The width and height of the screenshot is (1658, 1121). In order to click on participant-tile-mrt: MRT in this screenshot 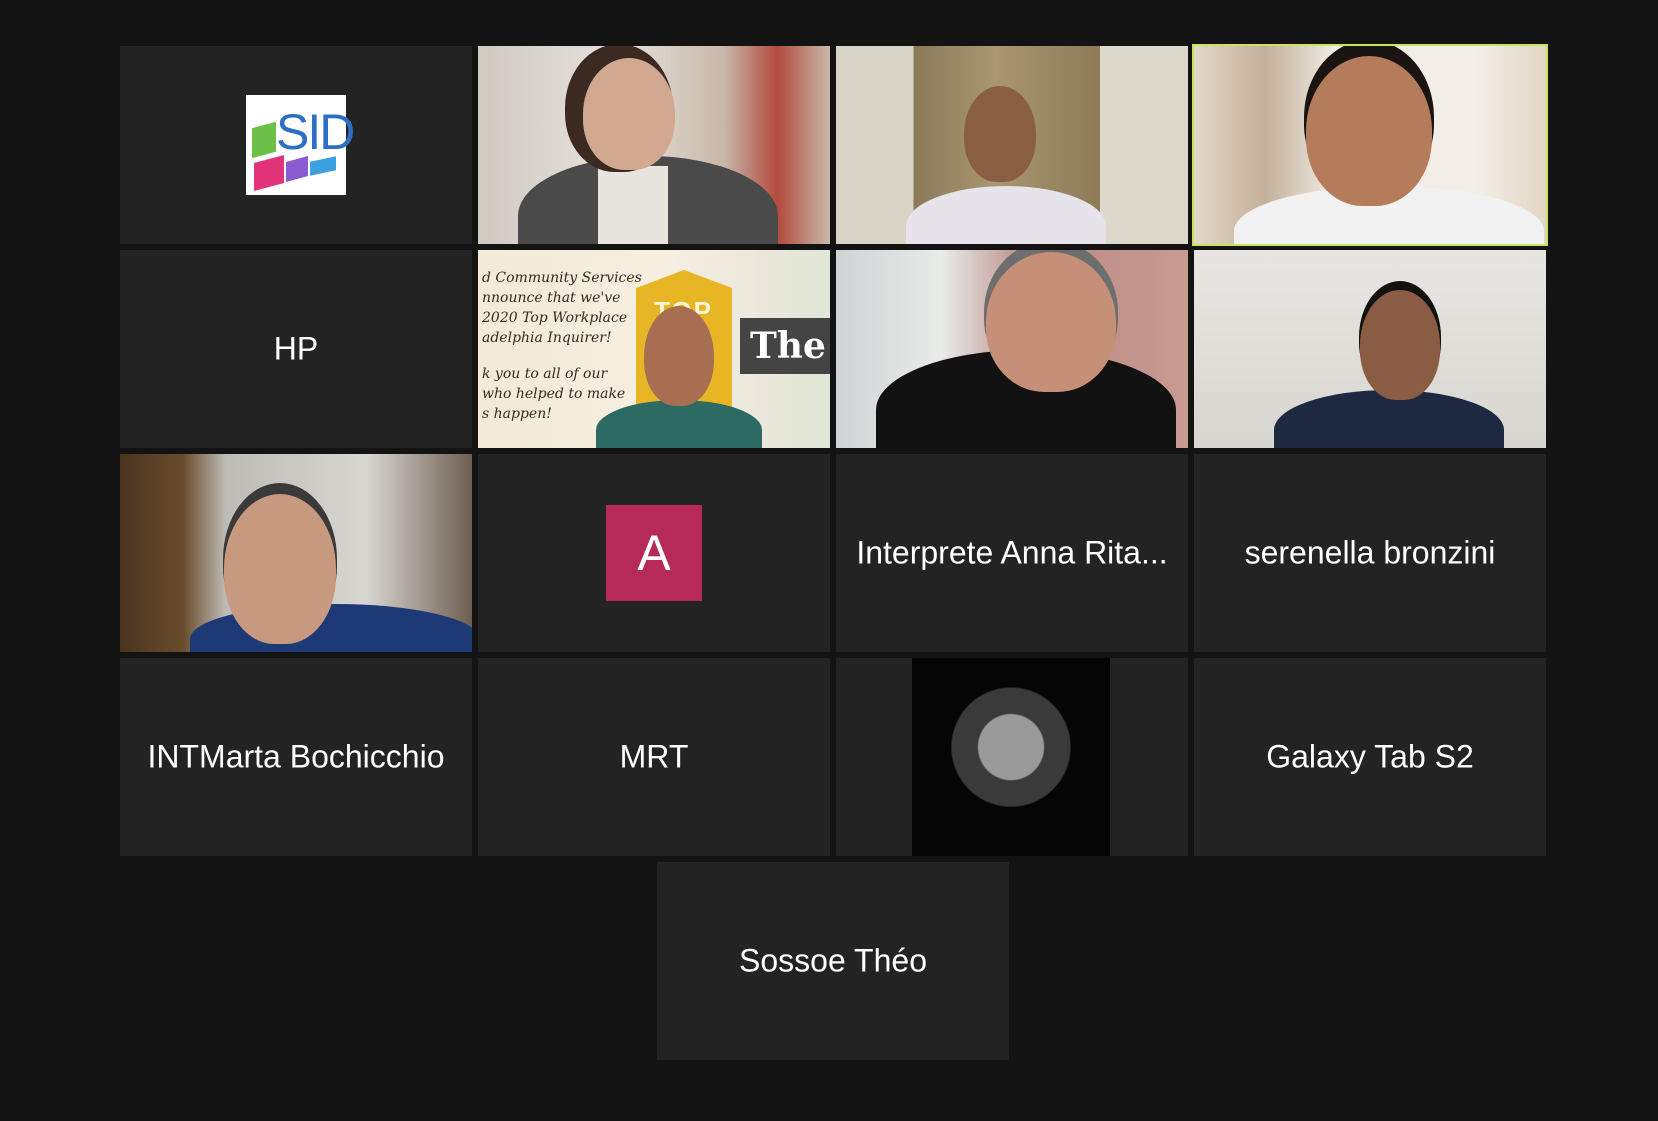, I will do `click(654, 757)`.